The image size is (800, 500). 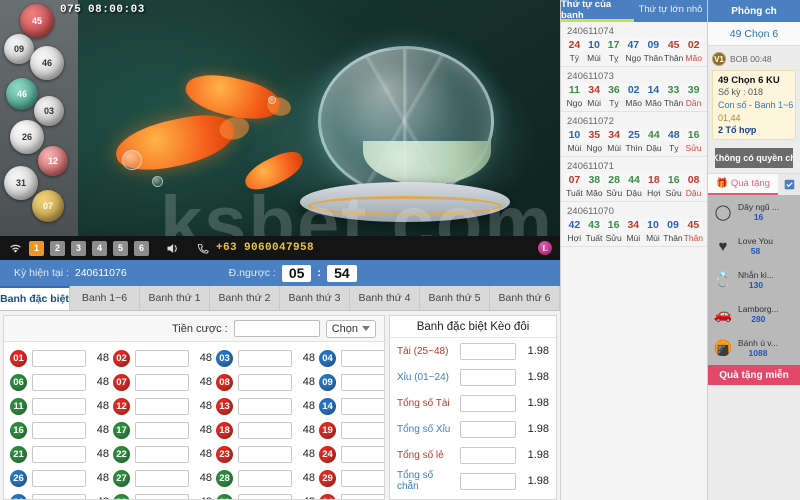 I want to click on ball-icon-09: 09, so click(x=327, y=382).